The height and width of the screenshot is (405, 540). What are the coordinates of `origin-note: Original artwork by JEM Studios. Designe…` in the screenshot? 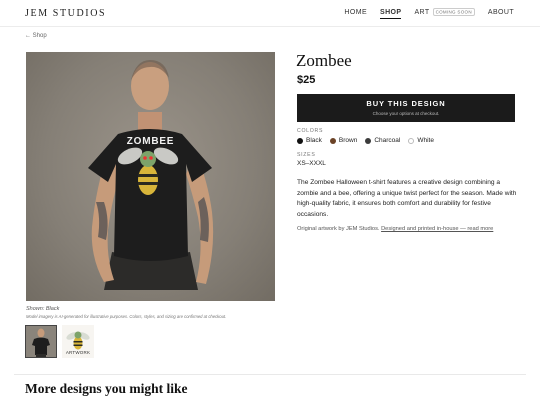 It's located at (395, 229).